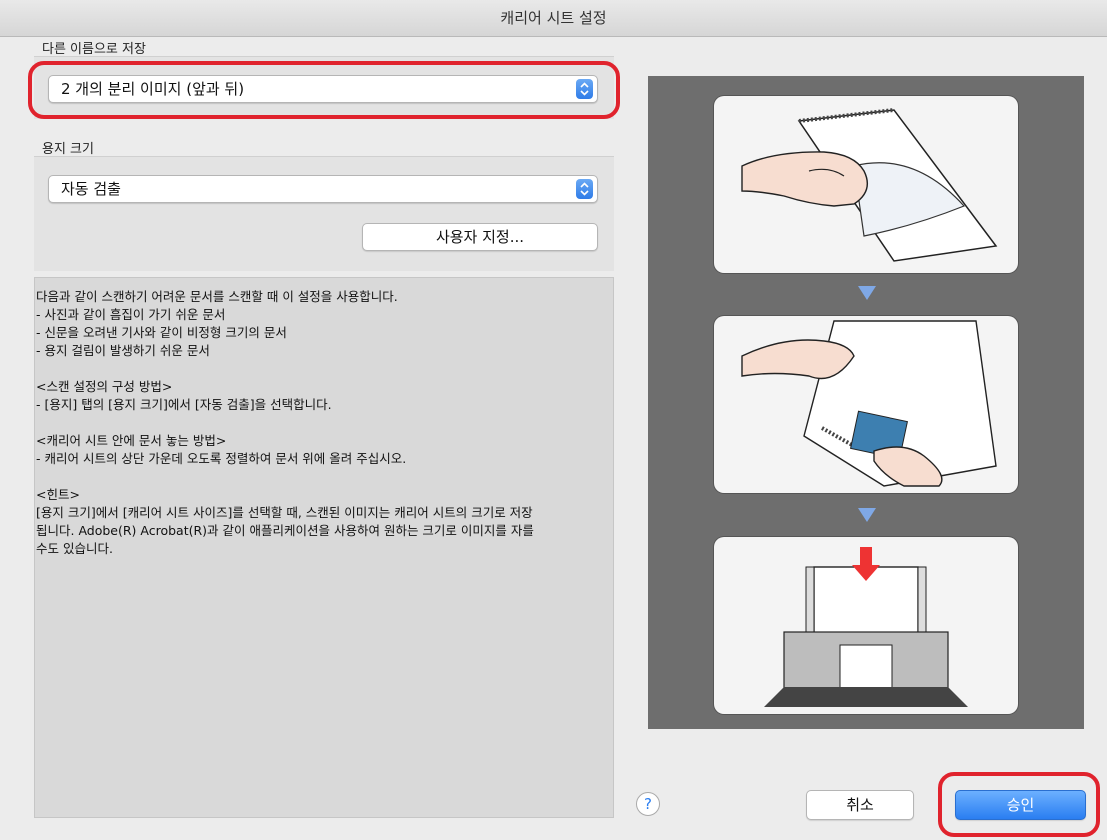 The image size is (1107, 840). What do you see at coordinates (217, 296) in the screenshot?
I see `description-line: 다음과 같이 스캔하기 어려운 문서를 스캔할 때 이 설정을 사용합니다.` at bounding box center [217, 296].